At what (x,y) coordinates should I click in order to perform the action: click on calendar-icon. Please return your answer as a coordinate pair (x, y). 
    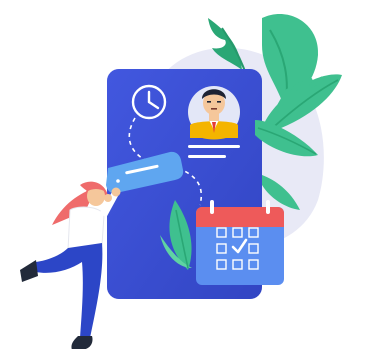
    Looking at the image, I should click on (240, 242).